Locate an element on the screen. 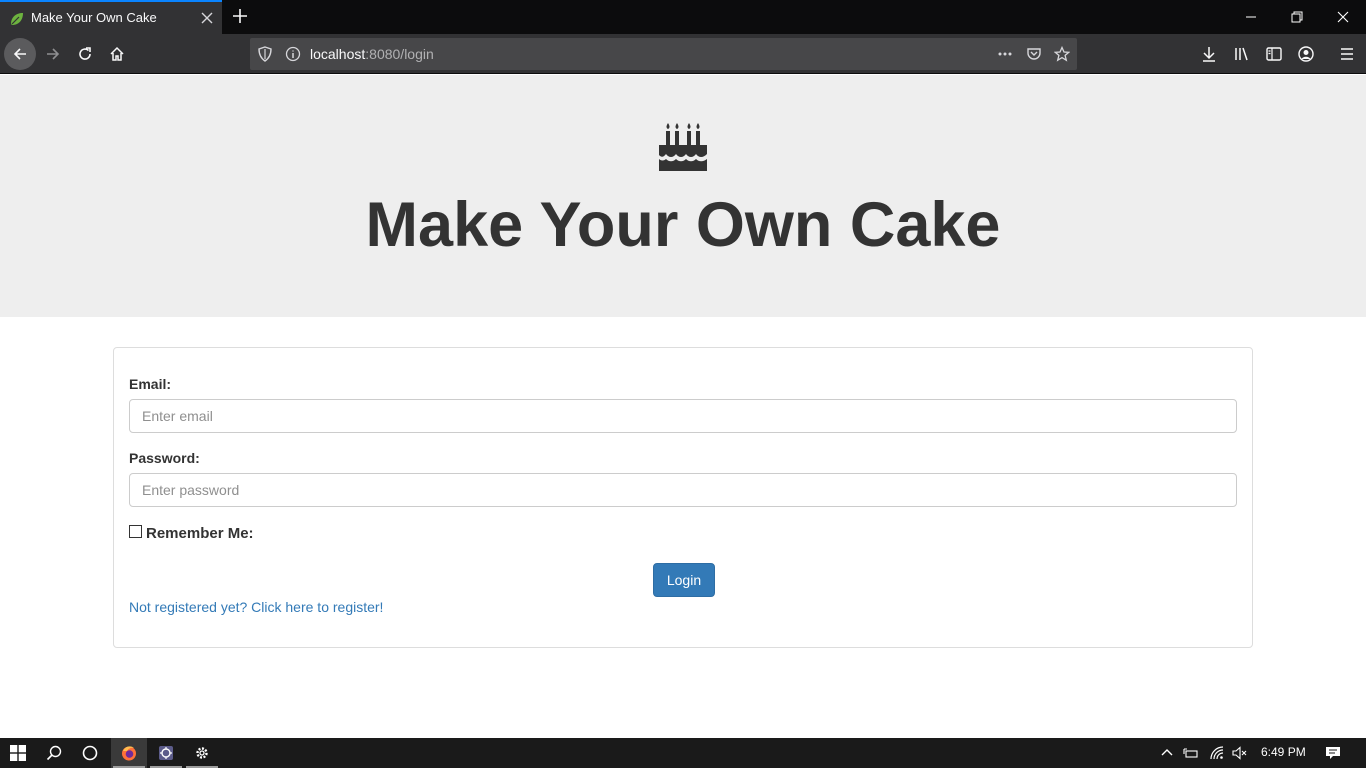  forward-arrow-icon is located at coordinates (53, 54).